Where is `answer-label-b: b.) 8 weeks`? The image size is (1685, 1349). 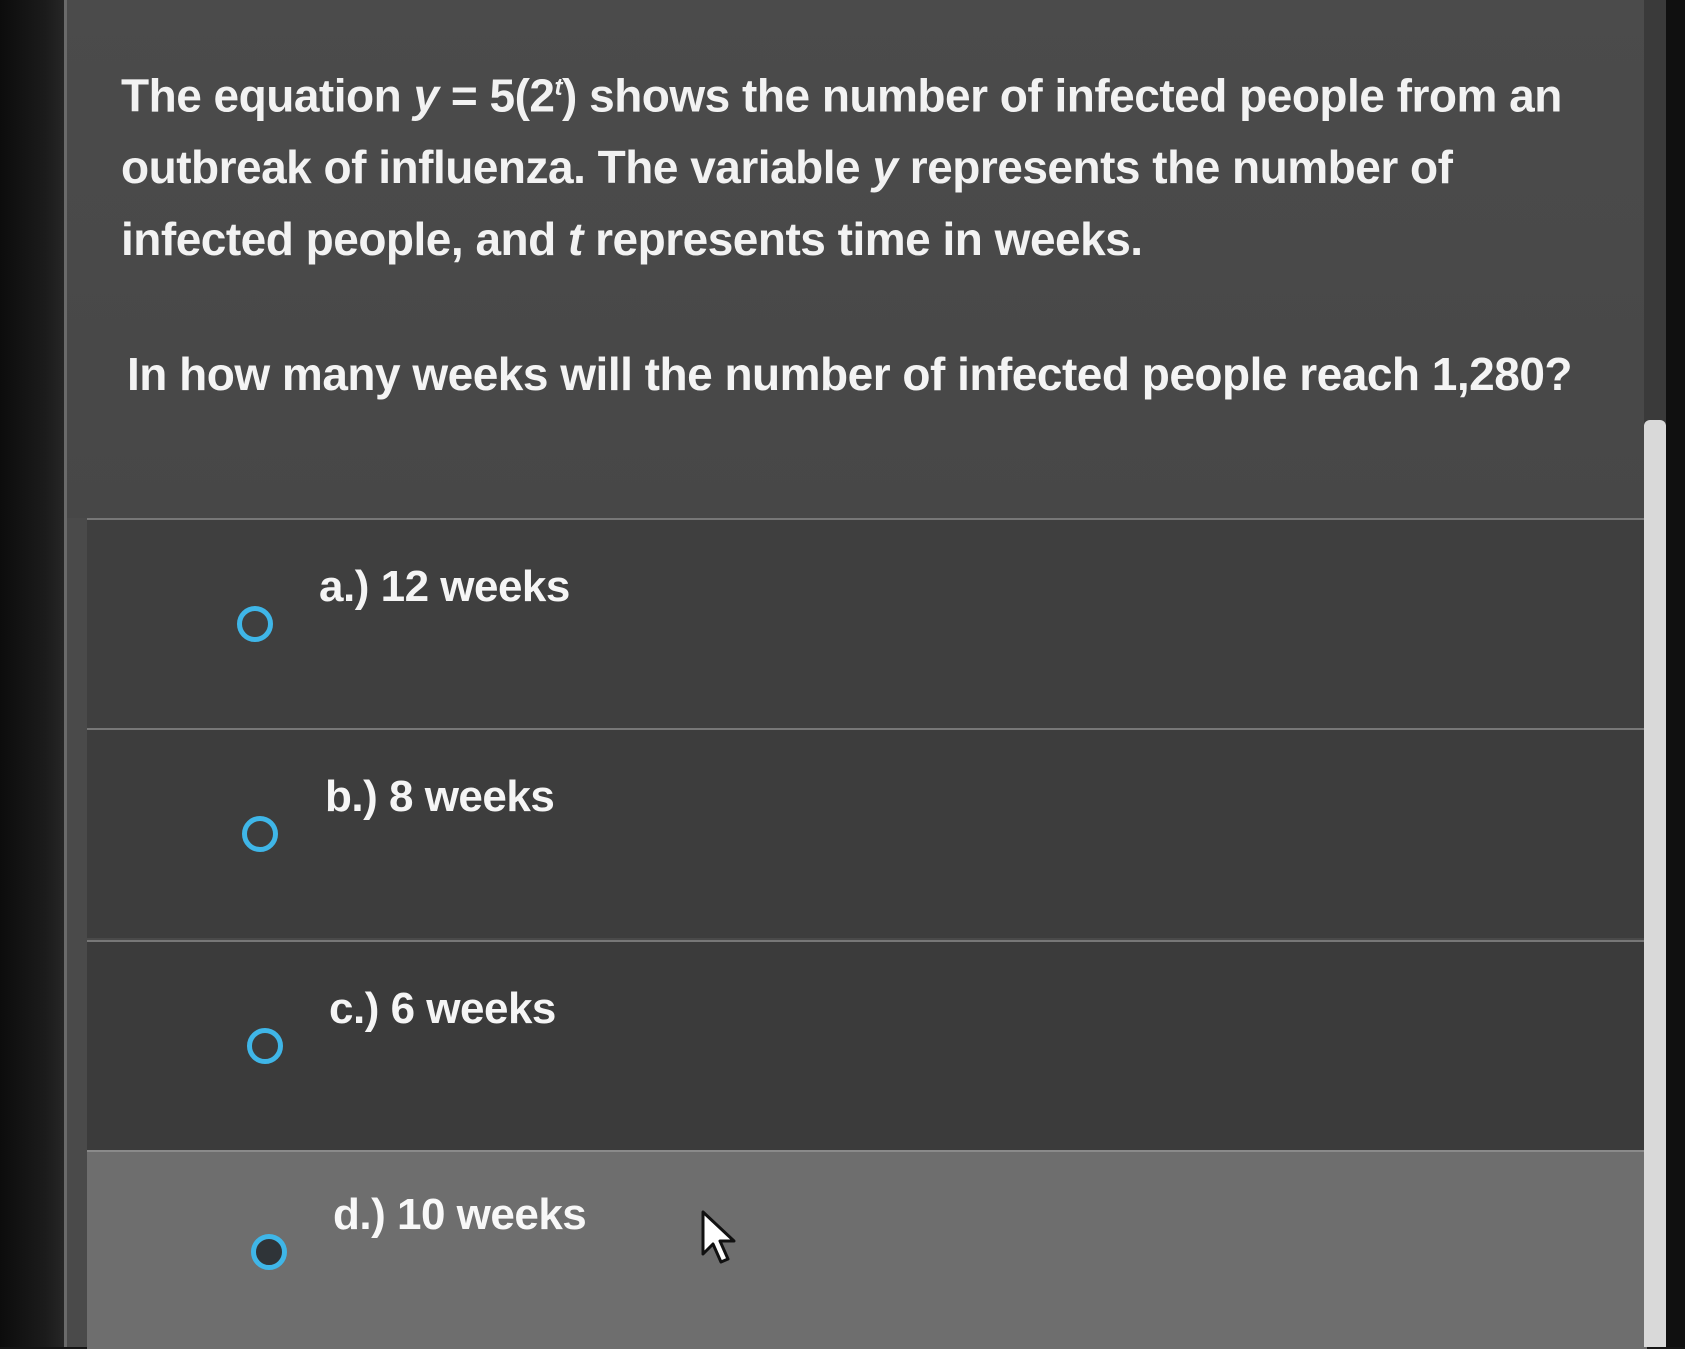 answer-label-b: b.) 8 weeks is located at coordinates (440, 797).